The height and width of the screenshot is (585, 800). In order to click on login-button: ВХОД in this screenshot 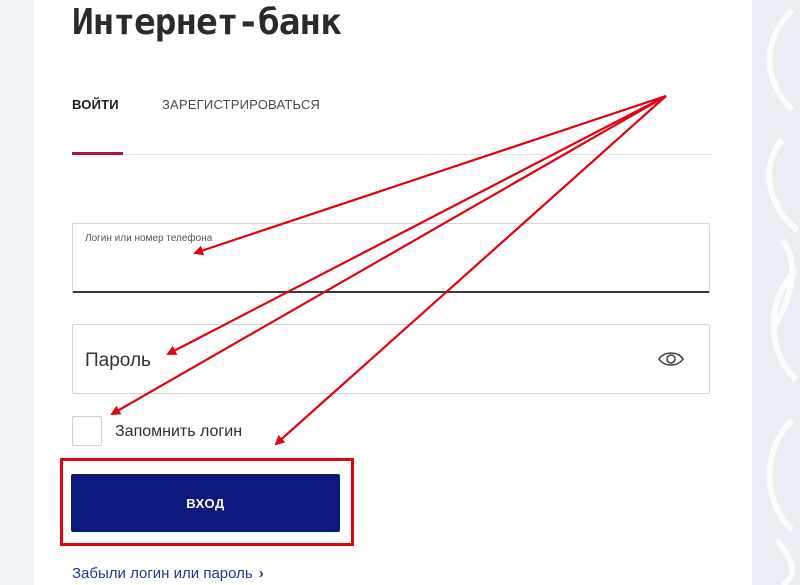, I will do `click(205, 503)`.